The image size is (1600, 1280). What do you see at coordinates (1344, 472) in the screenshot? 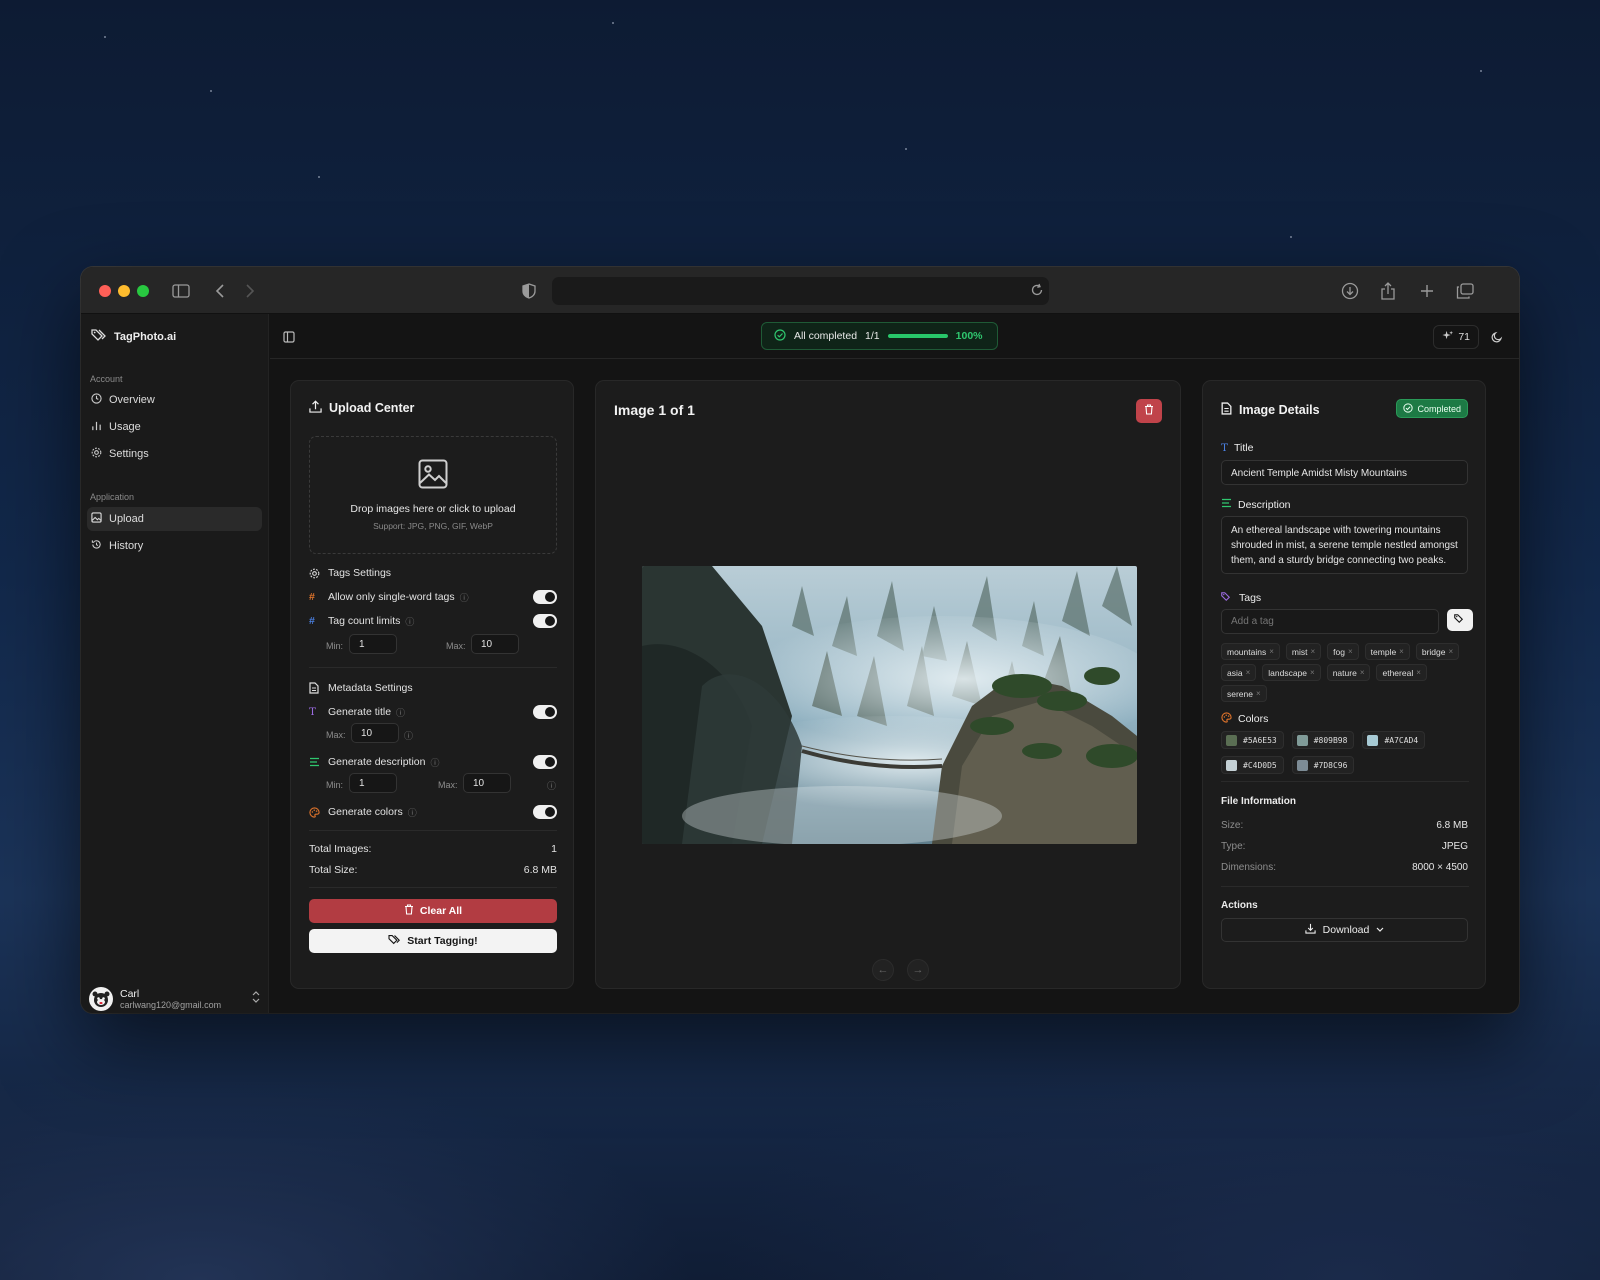
I see `title-input: Ancient Temple Amidst Misty Mountains` at bounding box center [1344, 472].